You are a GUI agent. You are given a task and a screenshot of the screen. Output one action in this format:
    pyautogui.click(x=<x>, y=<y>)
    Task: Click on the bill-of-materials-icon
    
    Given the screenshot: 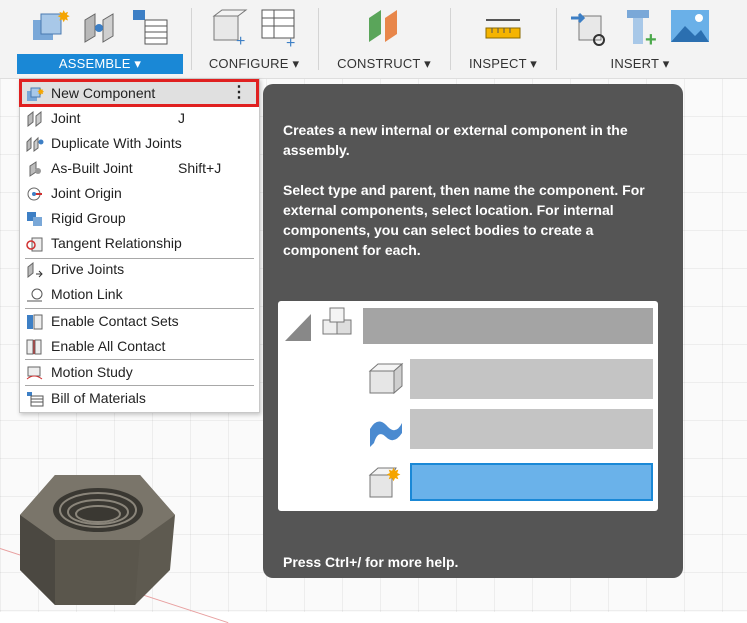 What is the action you would take?
    pyautogui.click(x=150, y=27)
    